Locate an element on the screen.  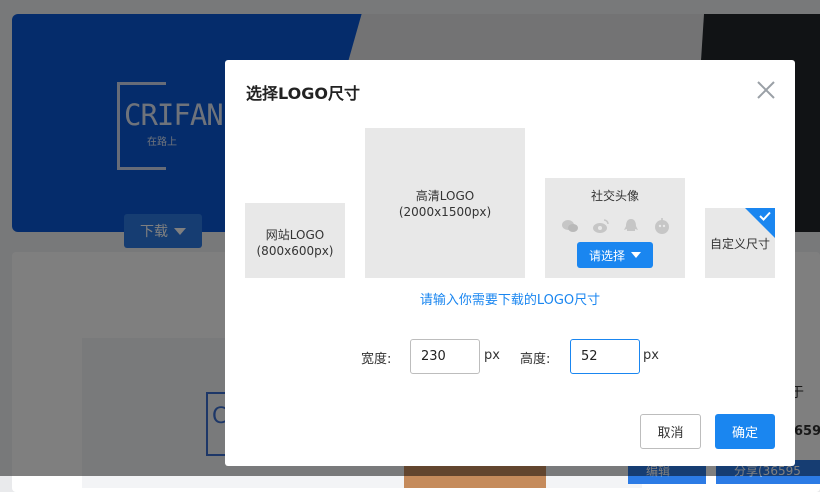
option-title: 网站LOGO is located at coordinates (295, 235).